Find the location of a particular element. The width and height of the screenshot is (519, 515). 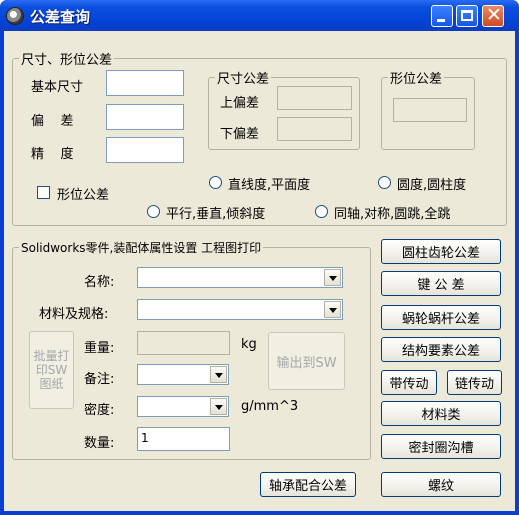

upper-deviation-field is located at coordinates (314, 98).